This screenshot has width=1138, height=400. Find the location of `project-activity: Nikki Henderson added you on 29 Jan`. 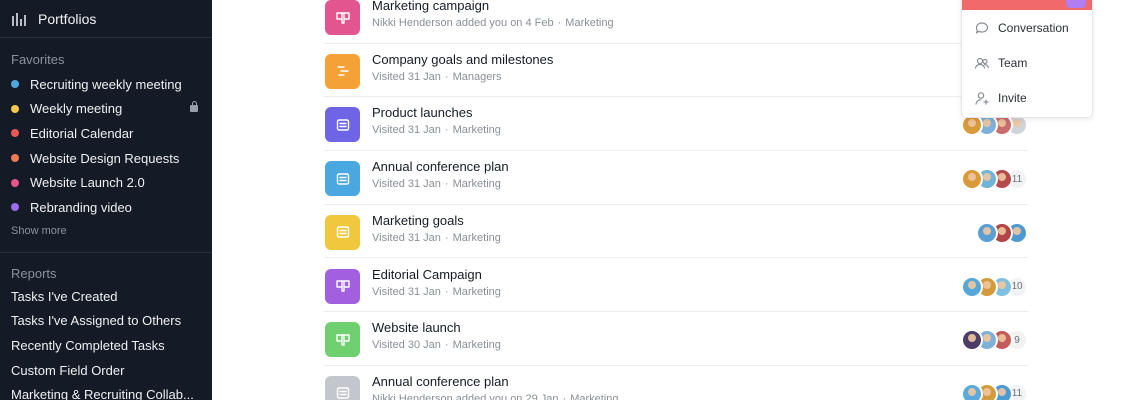

project-activity: Nikki Henderson added you on 29 Jan is located at coordinates (465, 396).